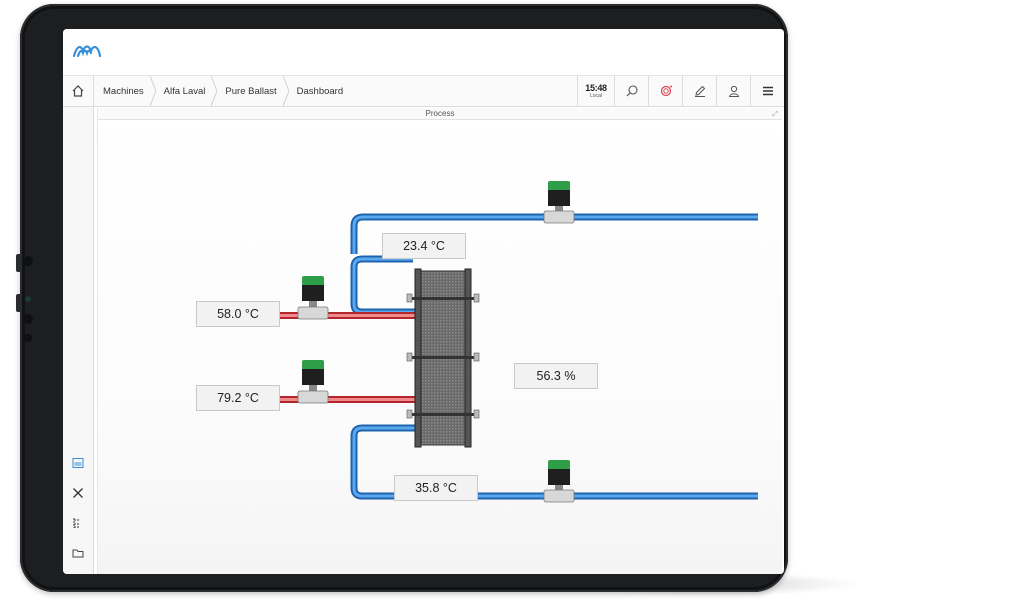  I want to click on hot-inlet-temp-2-readout: 79.2 °C, so click(238, 398).